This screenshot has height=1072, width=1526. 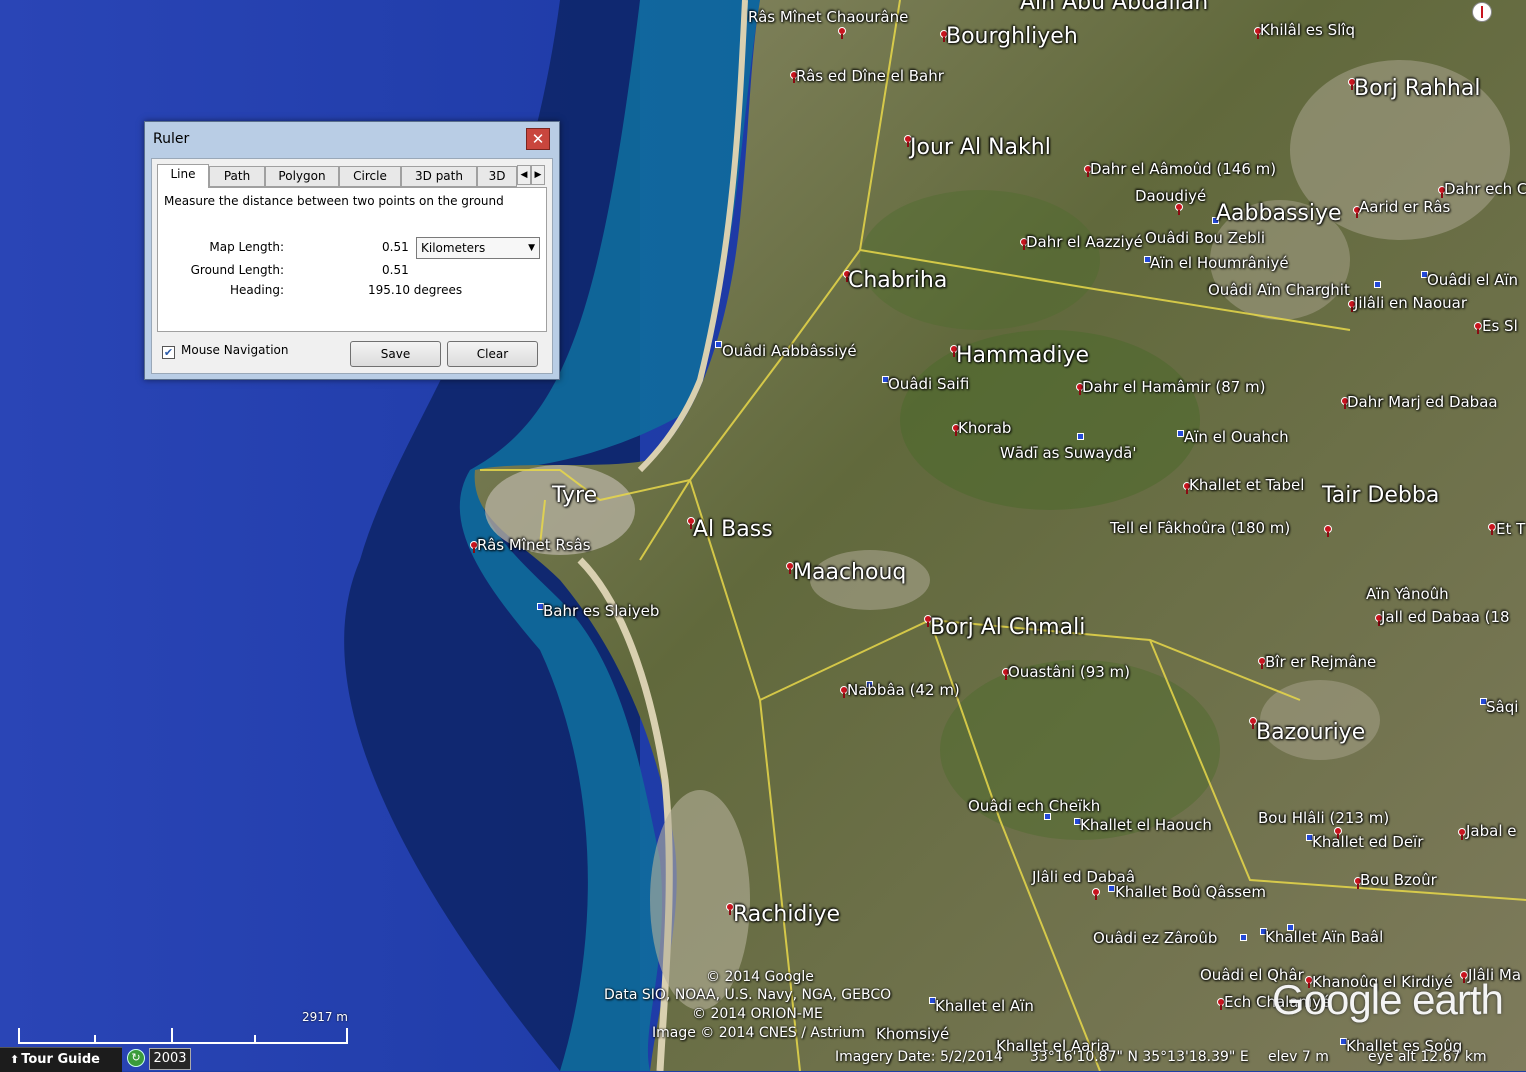 I want to click on close-icon: ✕, so click(x=538, y=139).